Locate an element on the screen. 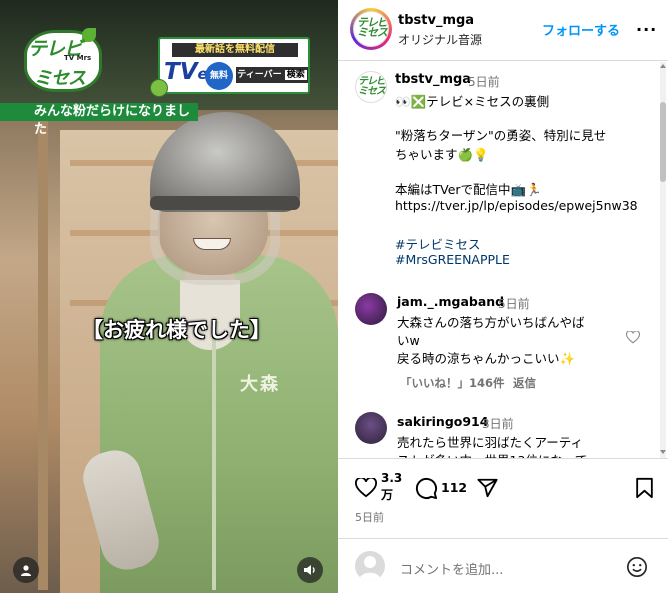  comment-text: ストが多い中、世界13位になって is located at coordinates (492, 454).